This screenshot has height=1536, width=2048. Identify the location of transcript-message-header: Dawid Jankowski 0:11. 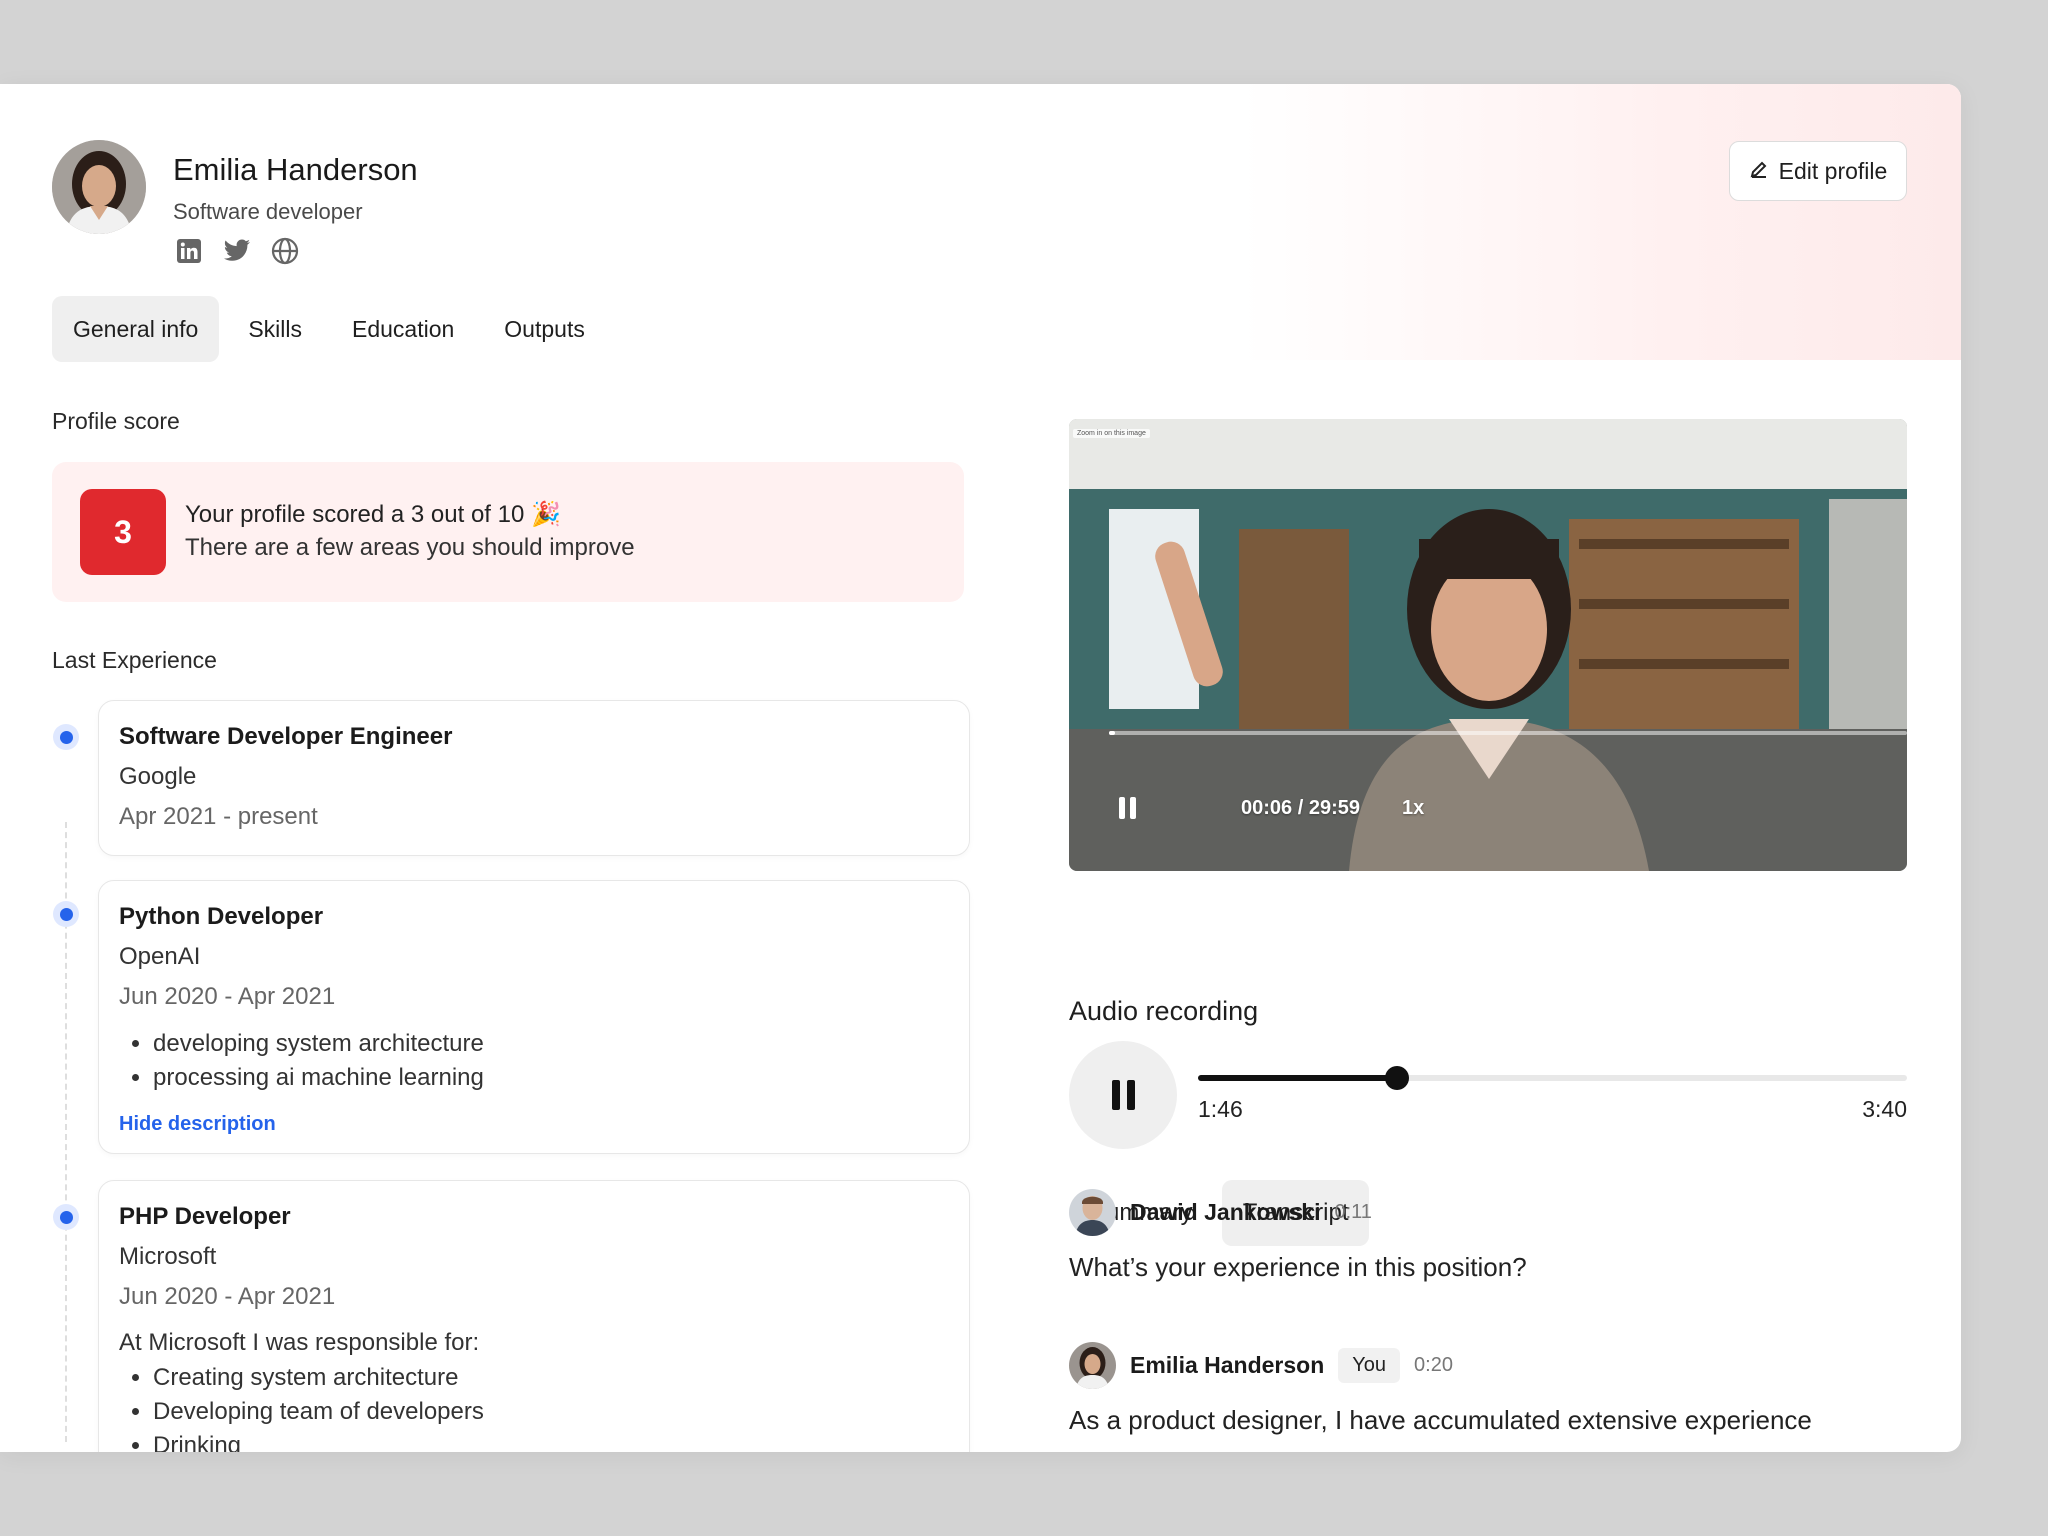
(1220, 1212).